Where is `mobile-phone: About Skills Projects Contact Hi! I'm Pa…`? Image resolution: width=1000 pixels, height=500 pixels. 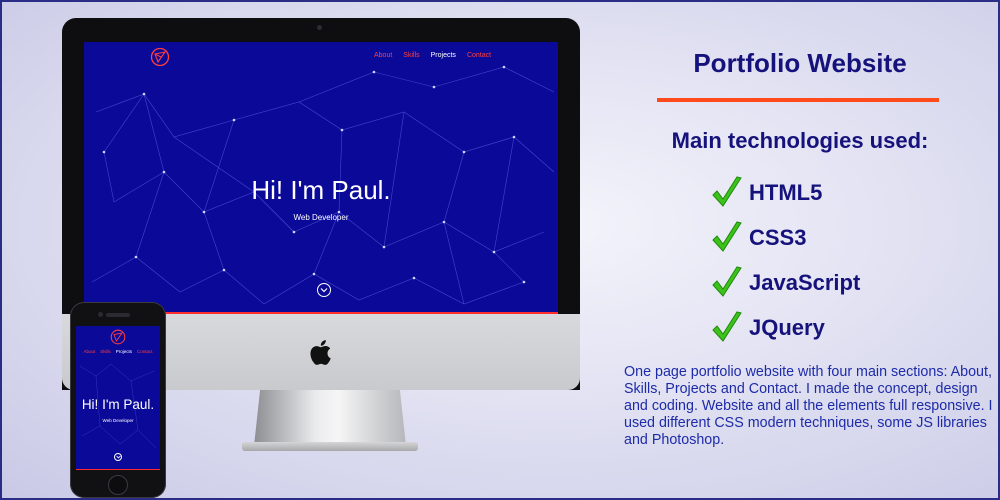
mobile-phone: About Skills Projects Contact Hi! I'm Pa… is located at coordinates (118, 400).